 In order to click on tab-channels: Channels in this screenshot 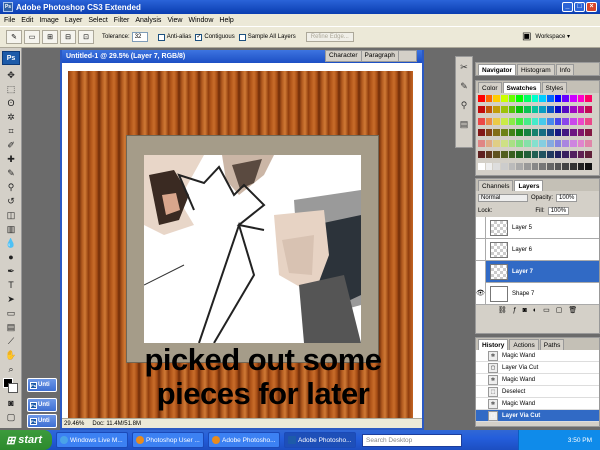, I will do `click(496, 185)`.